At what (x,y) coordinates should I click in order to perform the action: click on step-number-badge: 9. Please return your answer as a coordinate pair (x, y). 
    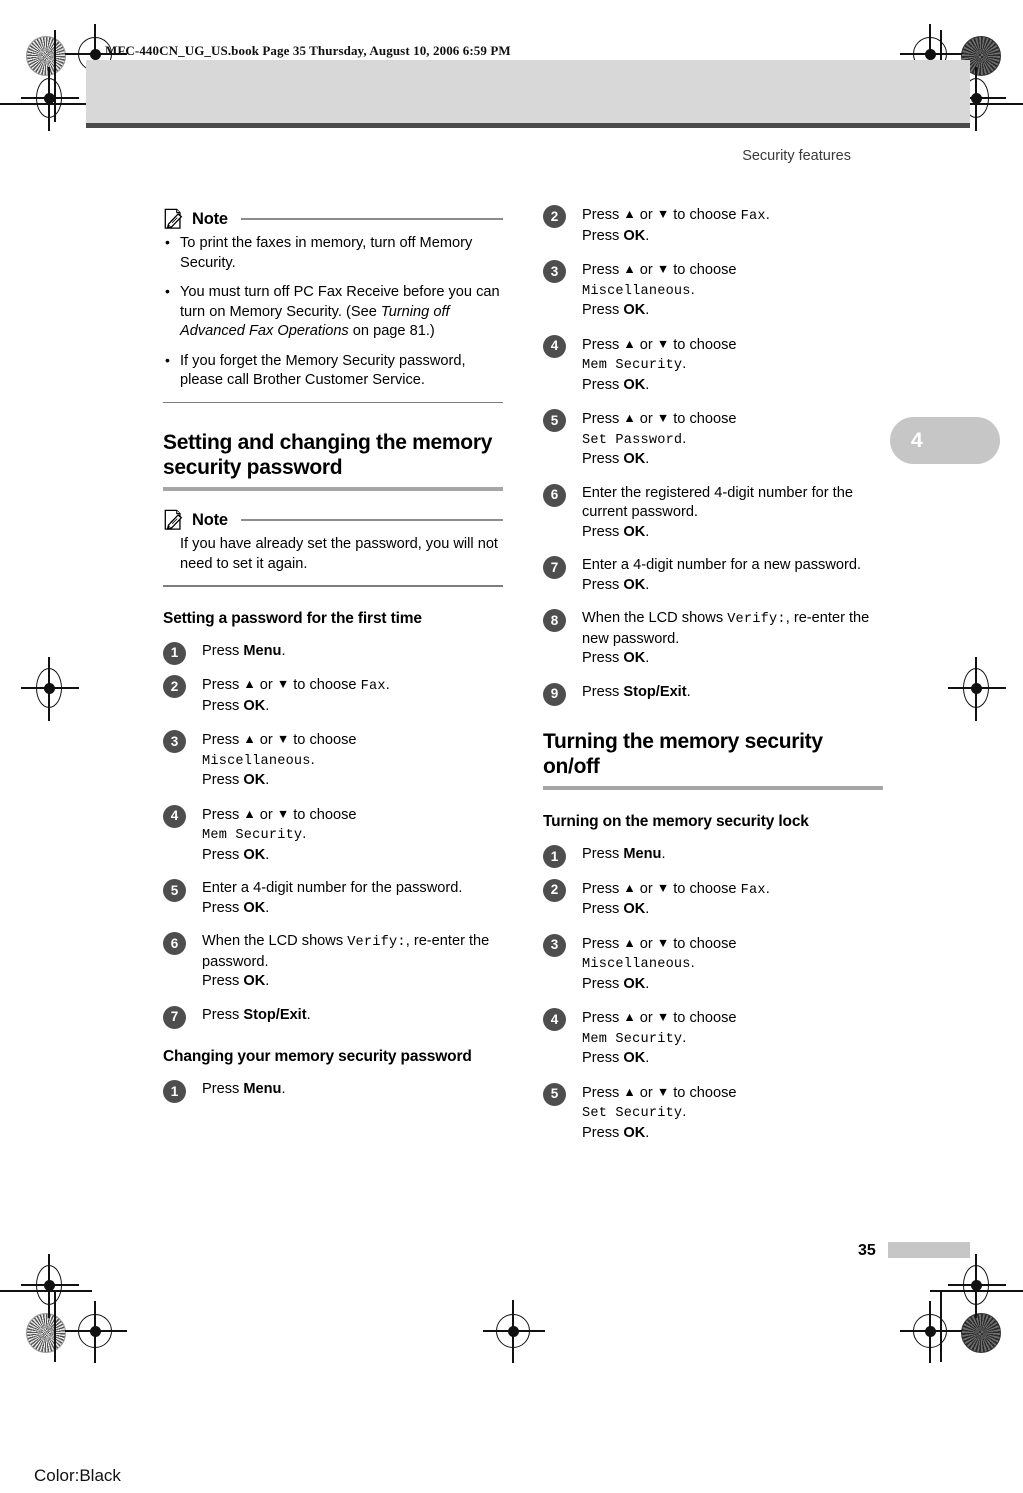
    Looking at the image, I should click on (554, 694).